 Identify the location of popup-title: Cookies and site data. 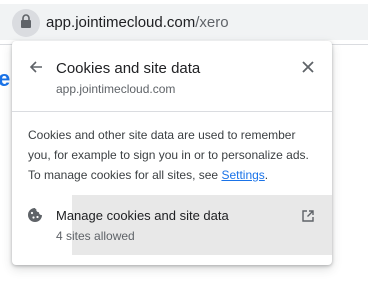
(128, 68).